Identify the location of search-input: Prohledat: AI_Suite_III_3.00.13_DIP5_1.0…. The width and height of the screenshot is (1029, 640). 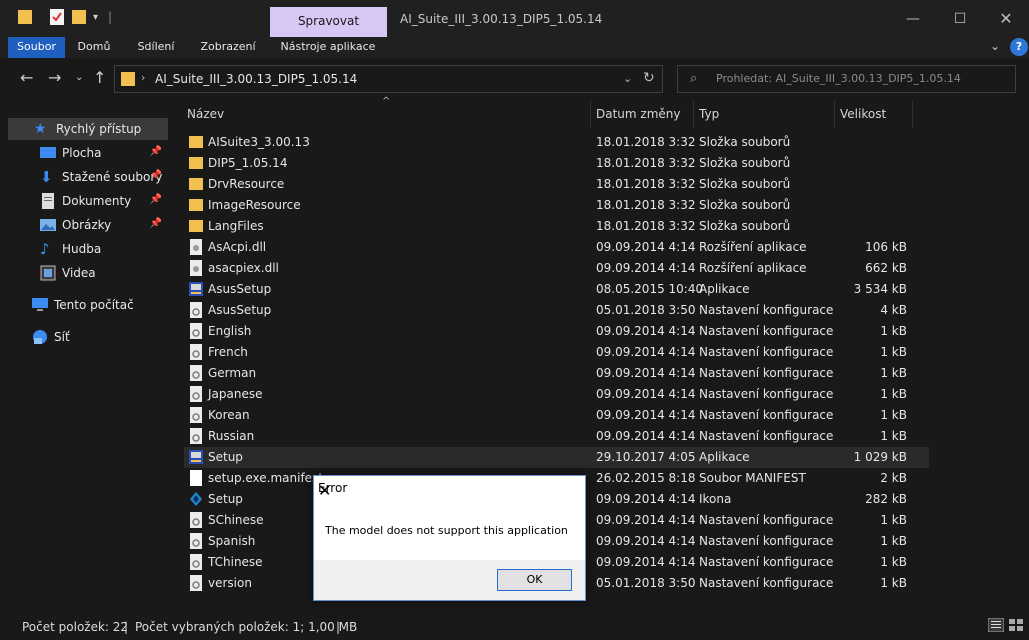
(838, 78).